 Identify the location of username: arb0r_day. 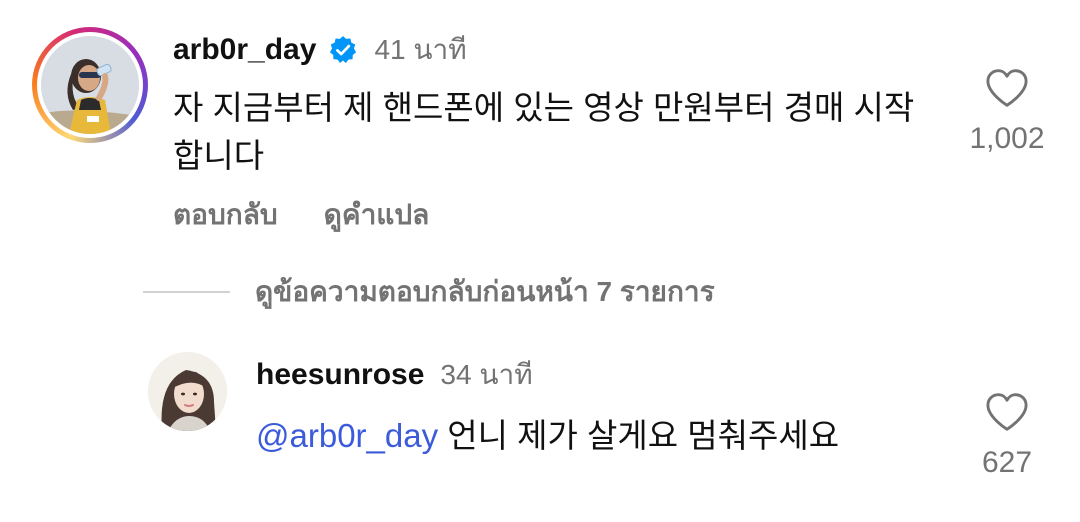
(244, 50).